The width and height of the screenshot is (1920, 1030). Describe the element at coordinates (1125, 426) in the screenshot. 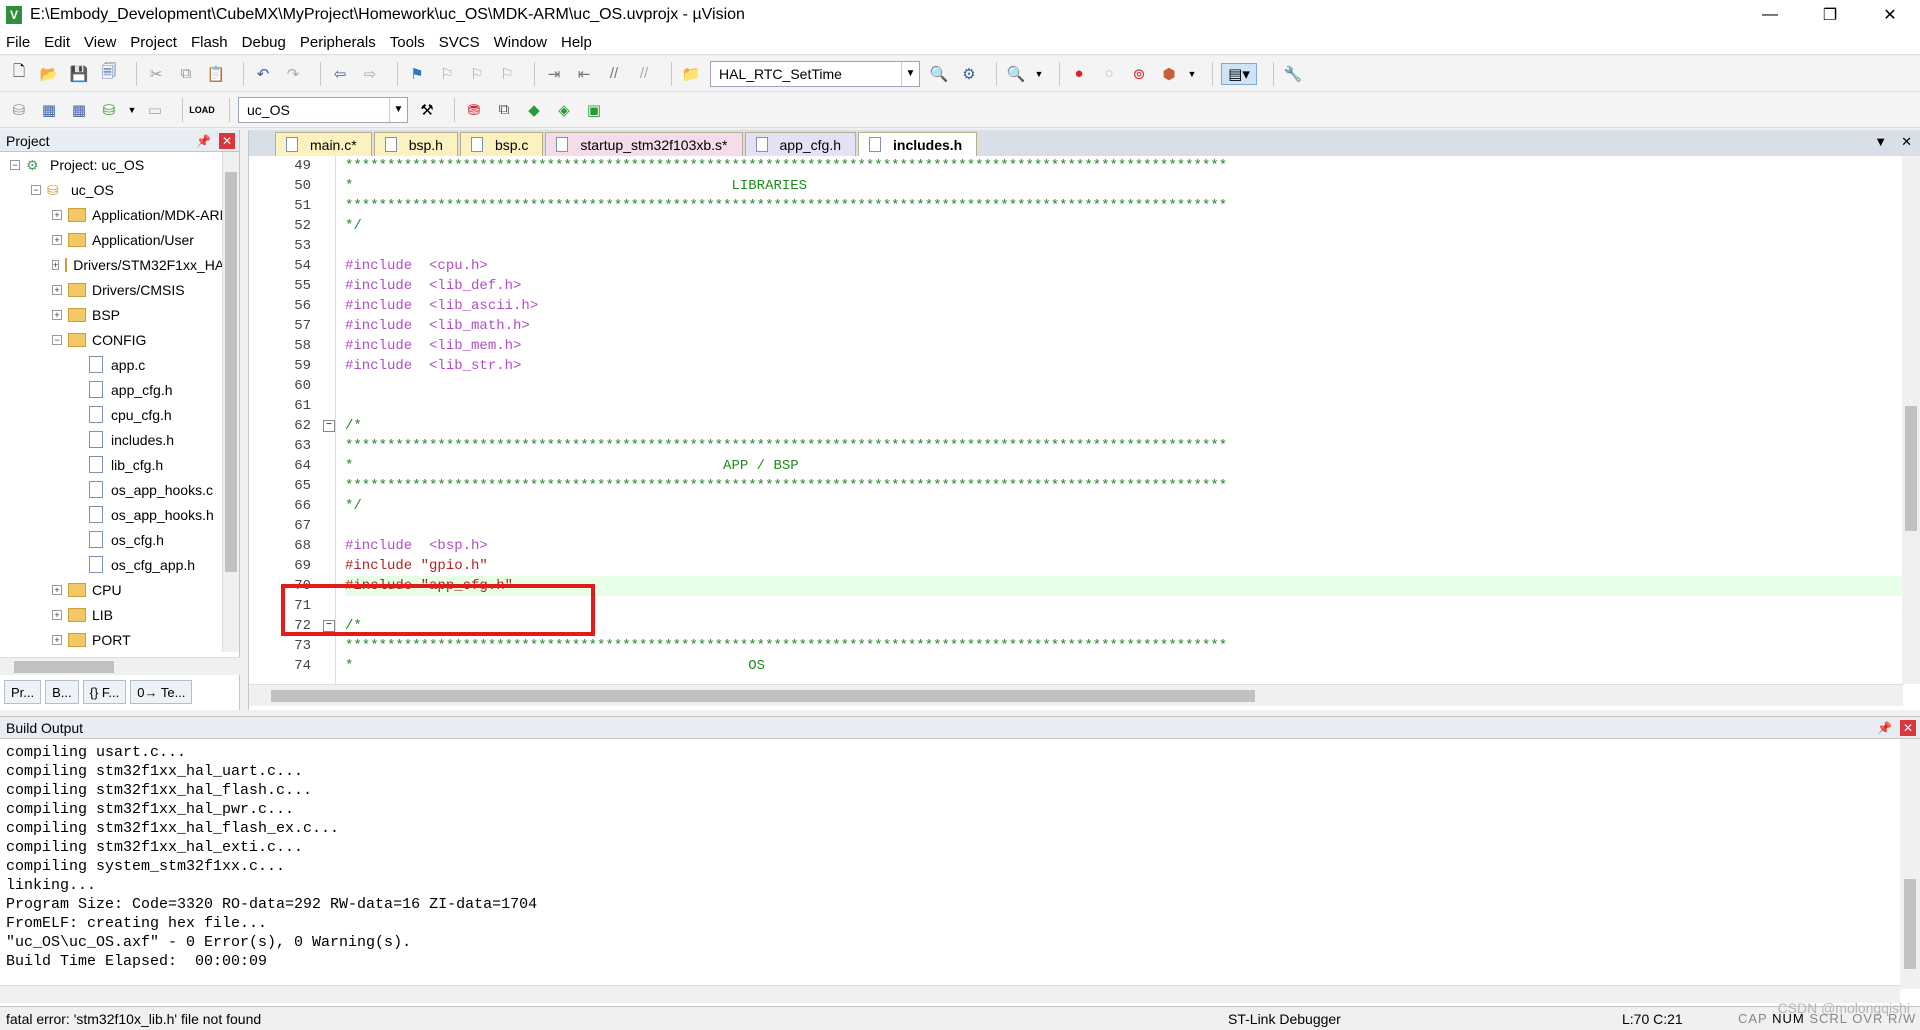

I see `code-line: /*` at that location.